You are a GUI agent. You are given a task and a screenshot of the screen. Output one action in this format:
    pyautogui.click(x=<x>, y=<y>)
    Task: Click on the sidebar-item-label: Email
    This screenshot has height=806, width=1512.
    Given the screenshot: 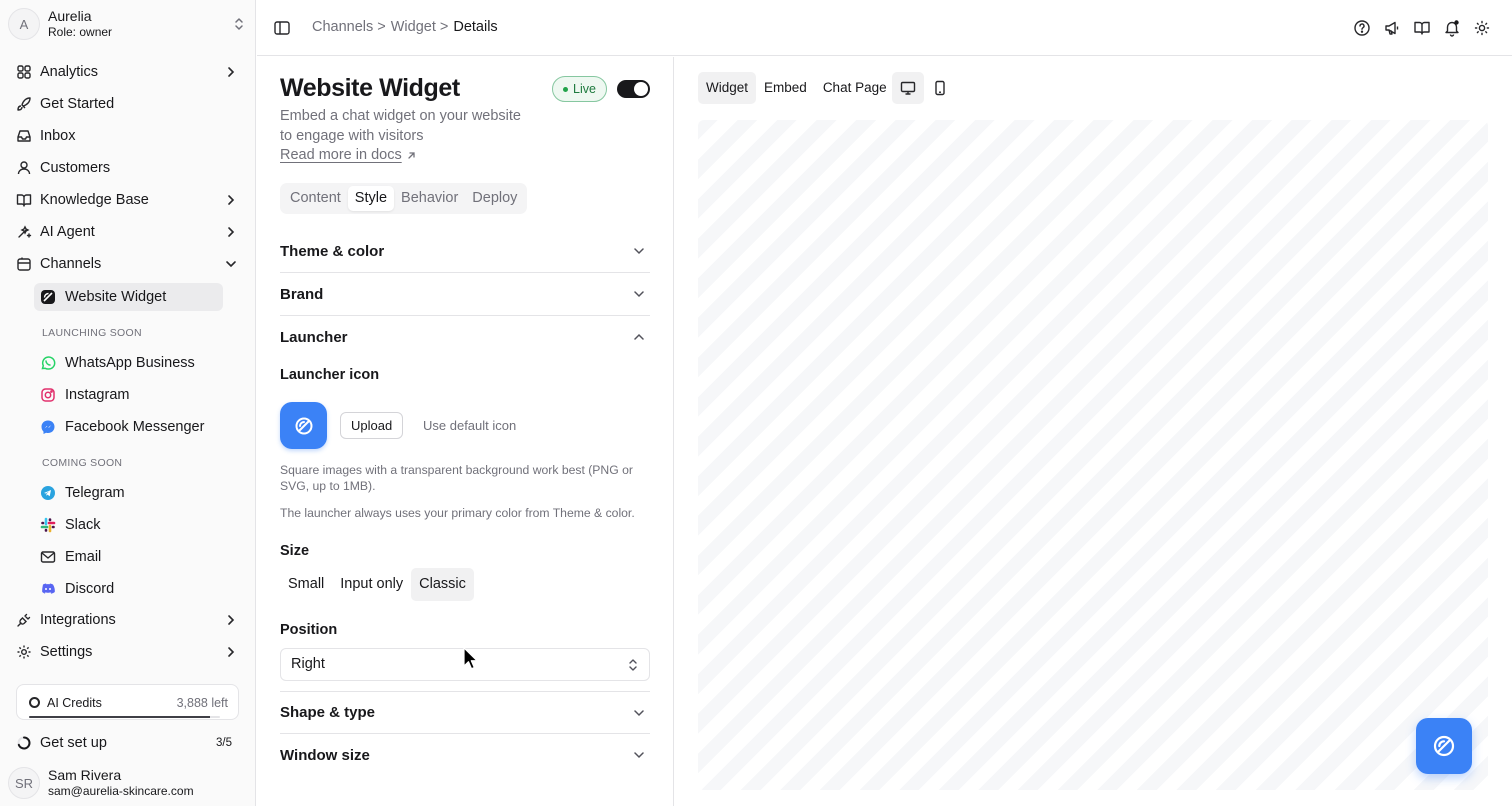 What is the action you would take?
    pyautogui.click(x=83, y=557)
    